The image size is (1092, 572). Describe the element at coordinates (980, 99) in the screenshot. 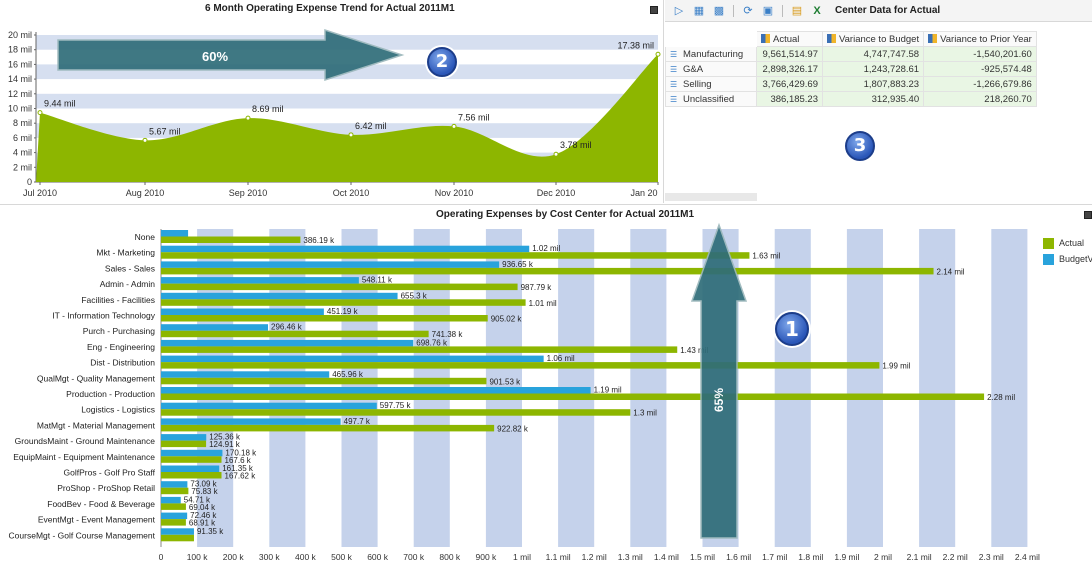

I see `table-cell: 218,260.70` at that location.